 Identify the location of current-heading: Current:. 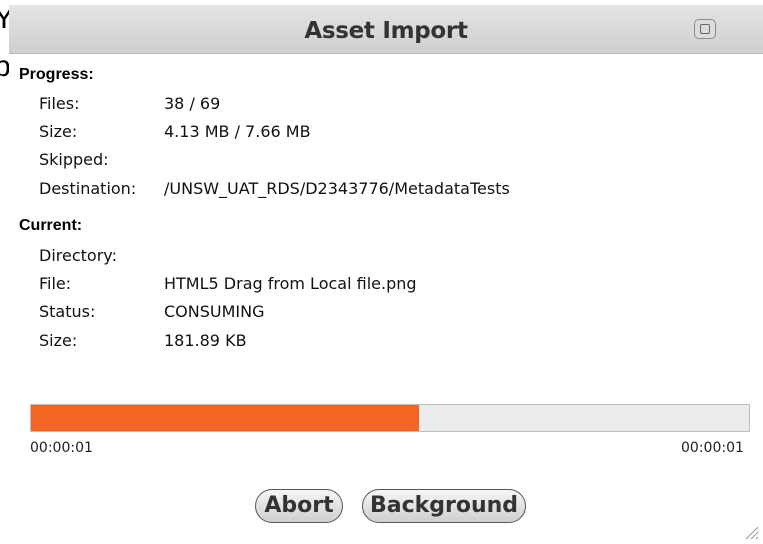
(51, 225).